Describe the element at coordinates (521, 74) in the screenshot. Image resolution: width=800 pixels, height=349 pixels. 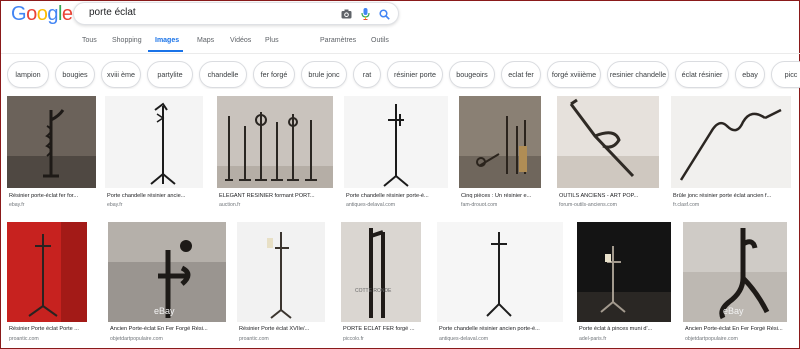
I see `chip: eclat fer` at that location.